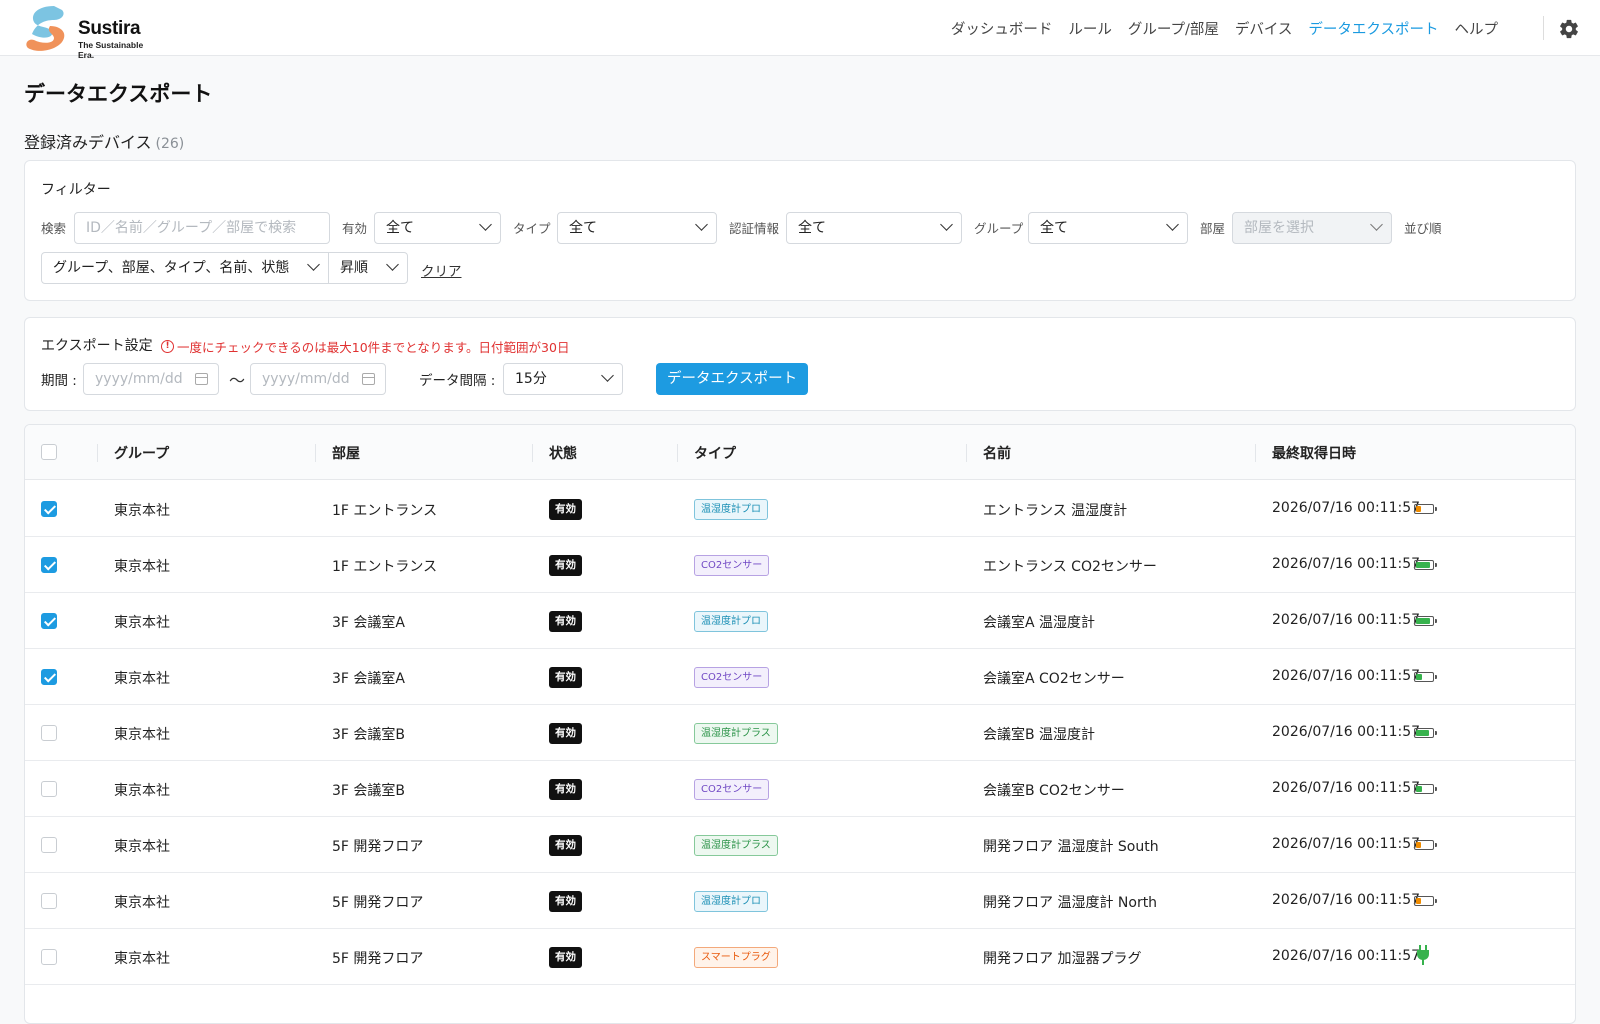  I want to click on cell-room: 1F エントランス, so click(385, 511).